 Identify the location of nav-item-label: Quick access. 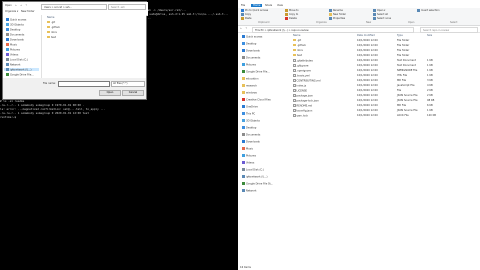
(254, 37).